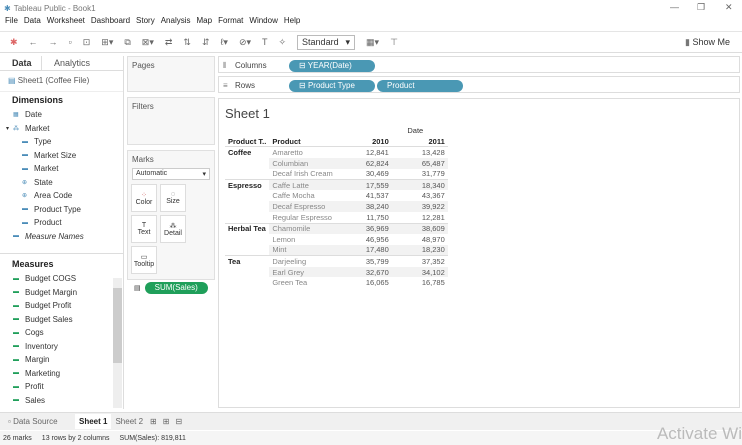  Describe the element at coordinates (729, 7) in the screenshot. I see `close-icon: ✕` at that location.